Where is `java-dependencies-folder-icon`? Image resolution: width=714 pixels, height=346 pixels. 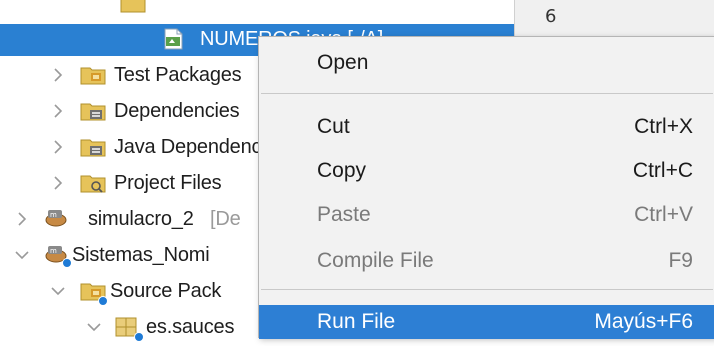 java-dependencies-folder-icon is located at coordinates (93, 147).